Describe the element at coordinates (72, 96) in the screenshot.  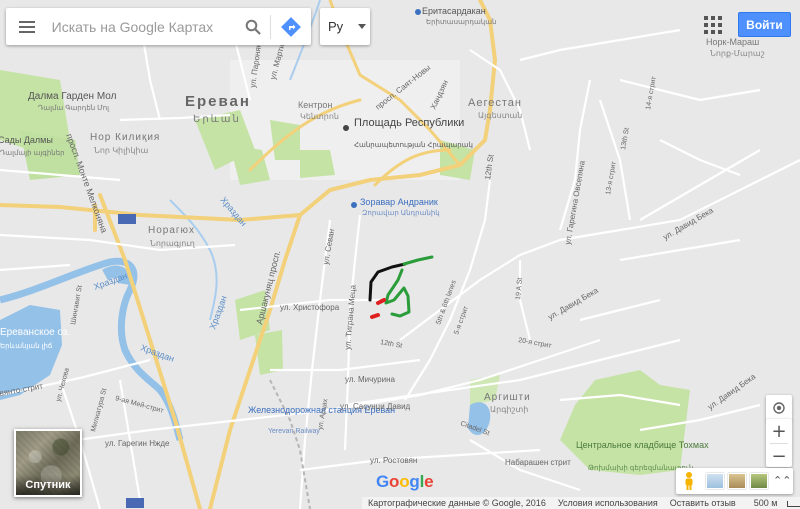
I see `place-label: Далма Гарден Мол` at that location.